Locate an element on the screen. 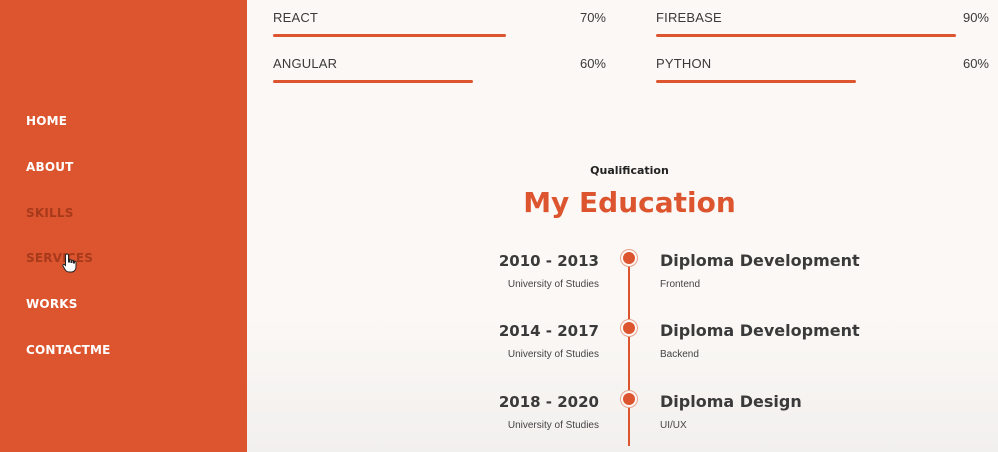 The image size is (998, 452). nav-item-about: ABOUT is located at coordinates (50, 167).